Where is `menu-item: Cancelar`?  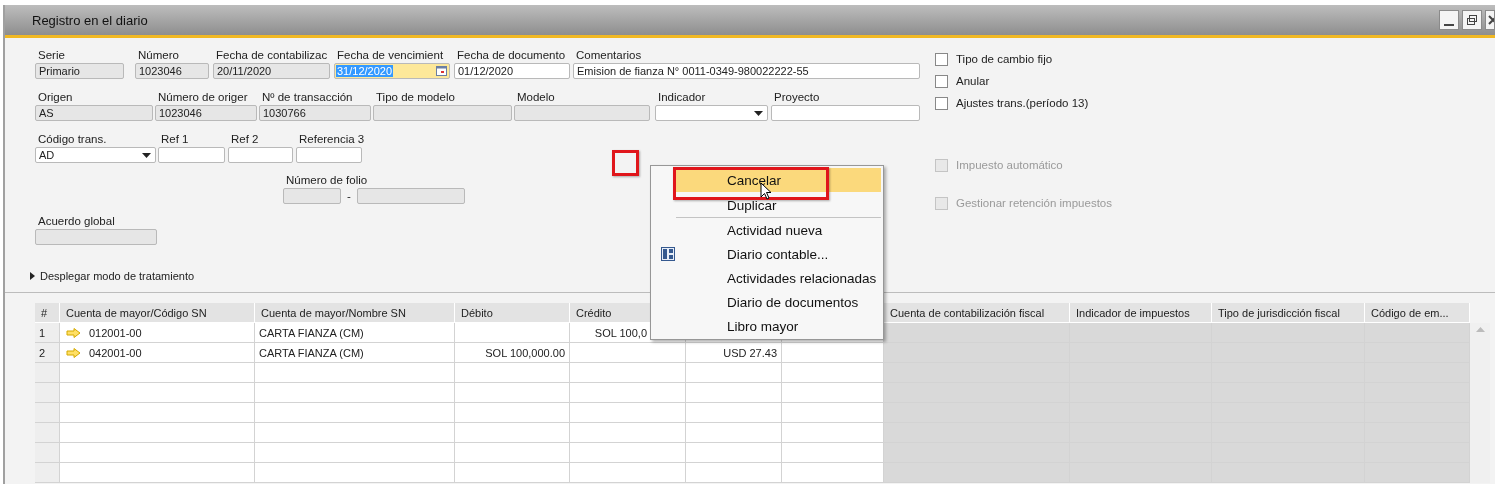
menu-item: Cancelar is located at coordinates (778, 180).